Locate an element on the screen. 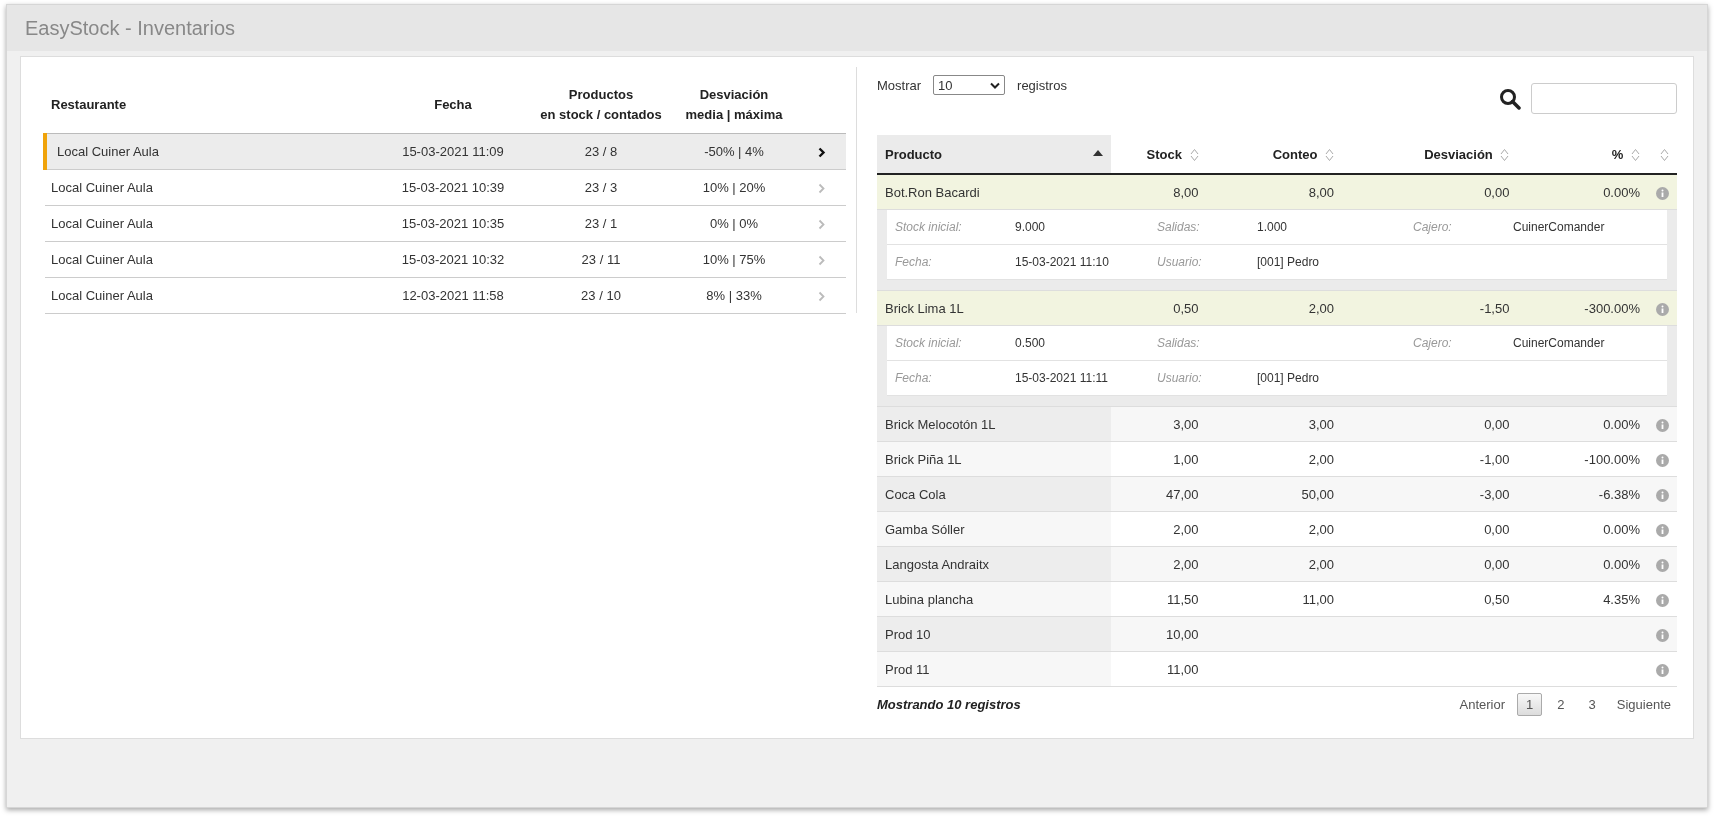 This screenshot has width=1714, height=817. table-cell: 15-03-2021 10:39 is located at coordinates (453, 187).